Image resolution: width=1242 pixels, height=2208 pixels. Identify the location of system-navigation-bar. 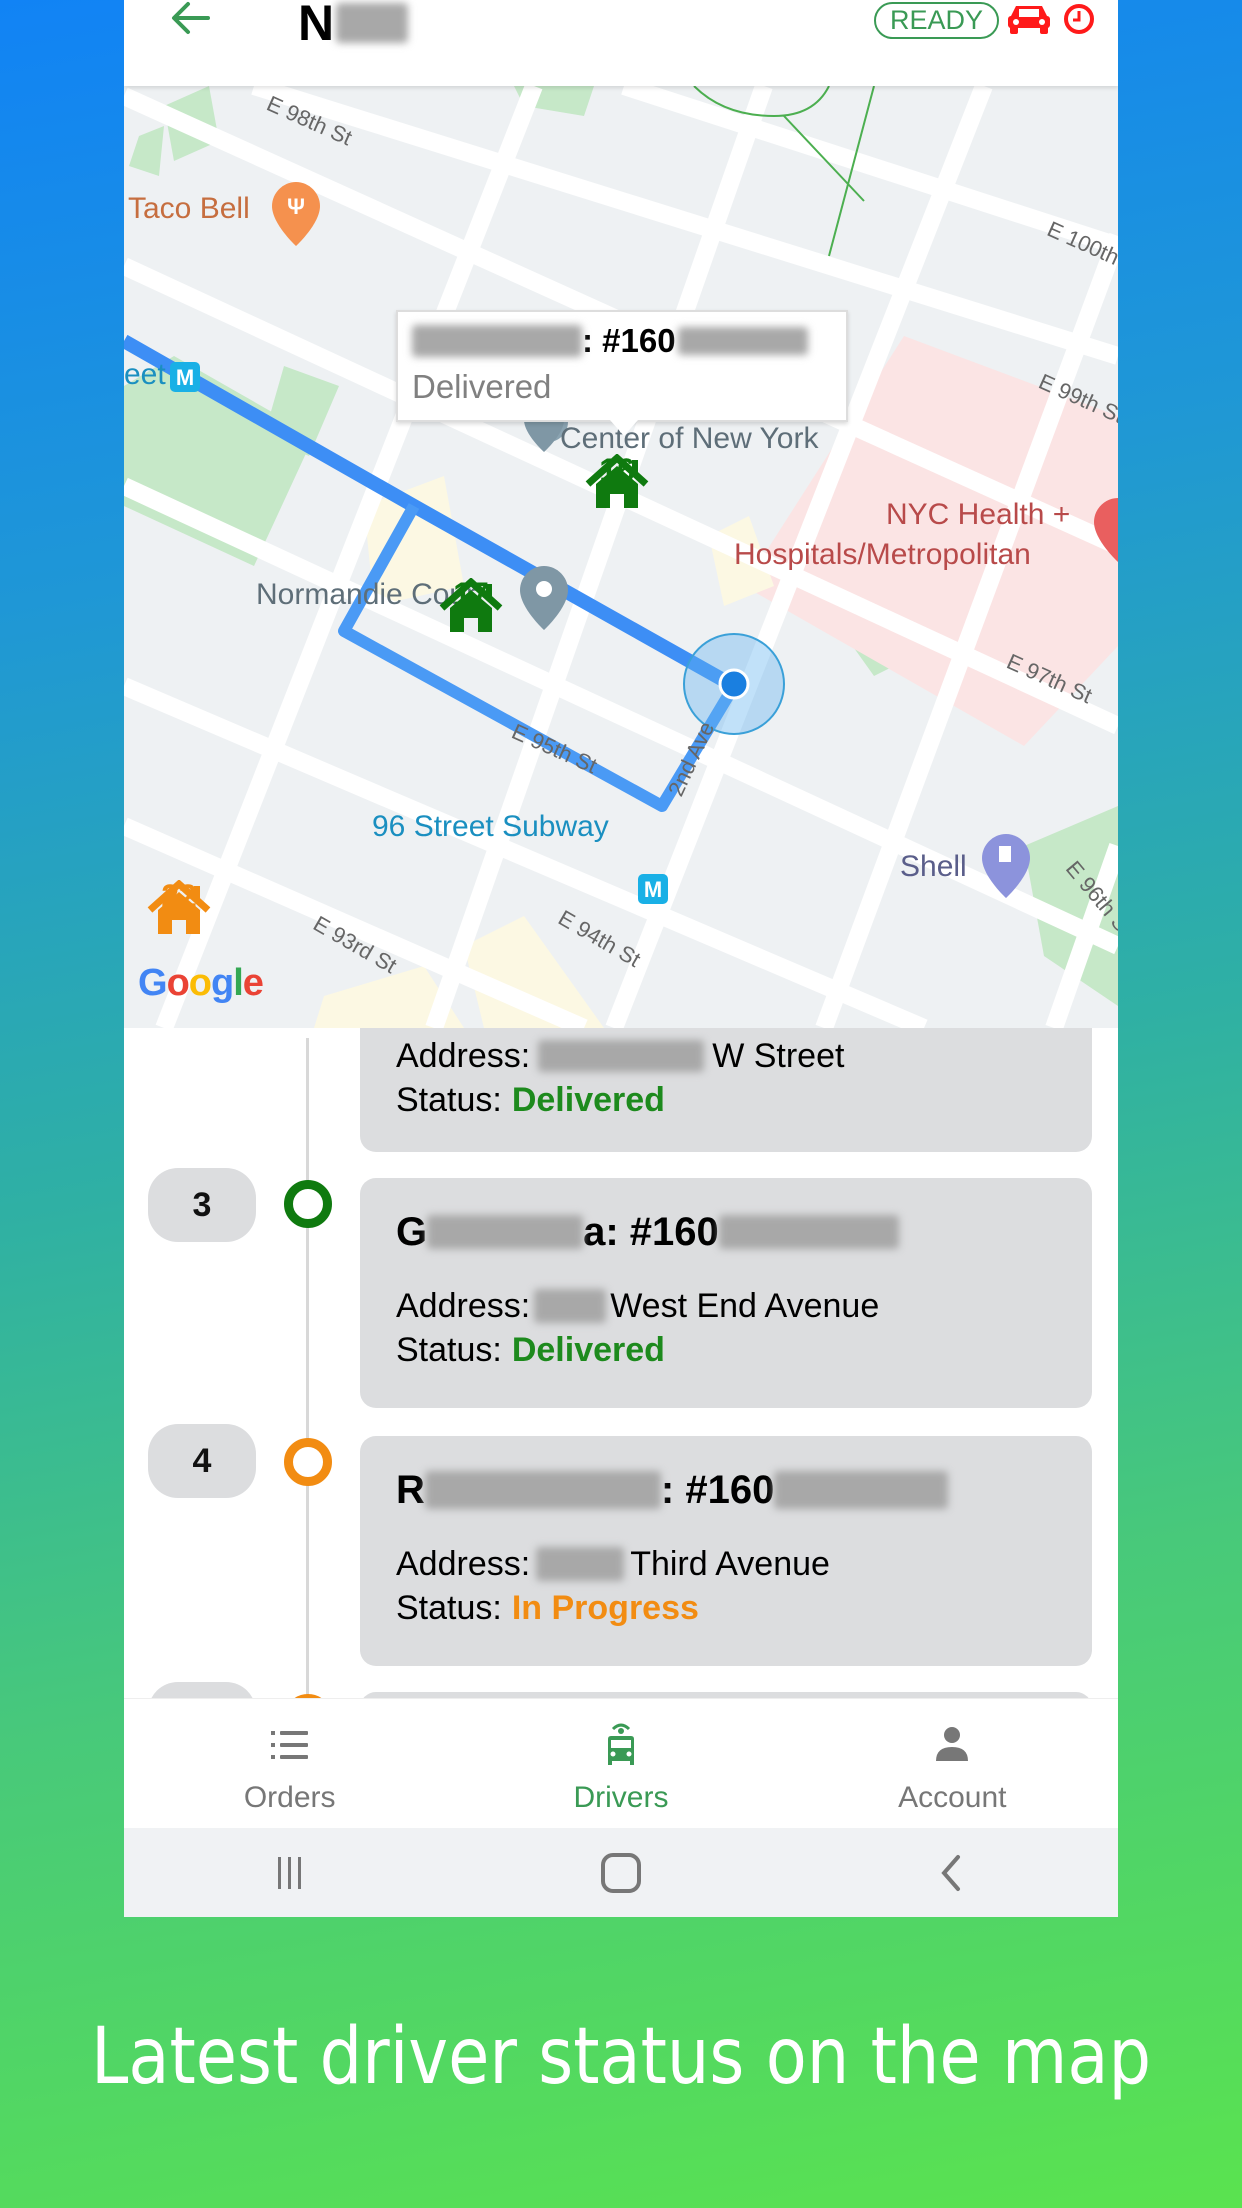
(621, 1872).